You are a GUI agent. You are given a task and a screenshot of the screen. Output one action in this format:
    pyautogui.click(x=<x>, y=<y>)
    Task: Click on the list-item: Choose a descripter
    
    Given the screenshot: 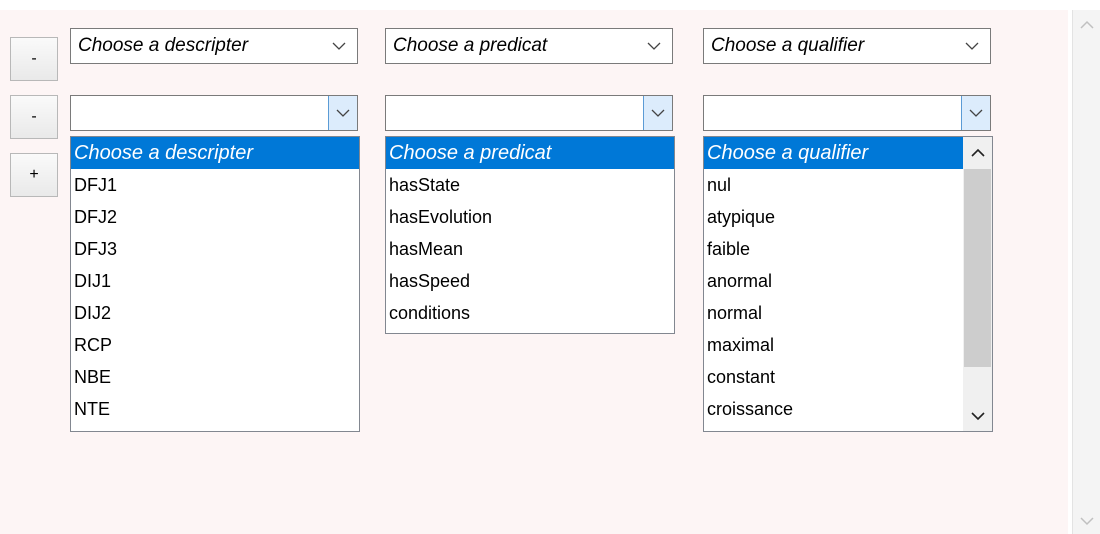 What is the action you would take?
    pyautogui.click(x=215, y=153)
    